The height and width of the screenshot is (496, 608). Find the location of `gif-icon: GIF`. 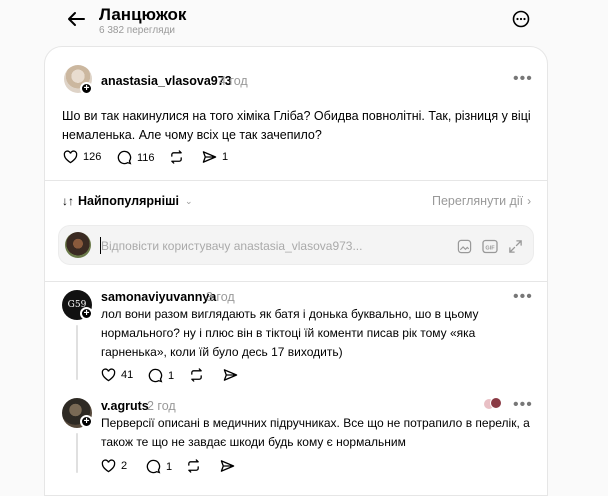

gif-icon: GIF is located at coordinates (490, 246).